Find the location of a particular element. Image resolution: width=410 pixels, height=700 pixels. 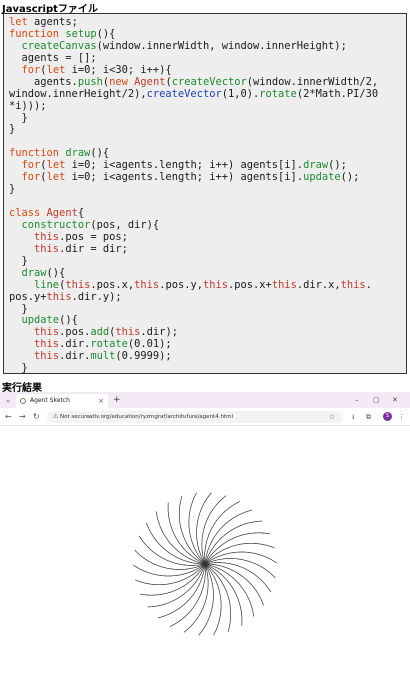

reload-icon: ↻ is located at coordinates (36, 417).